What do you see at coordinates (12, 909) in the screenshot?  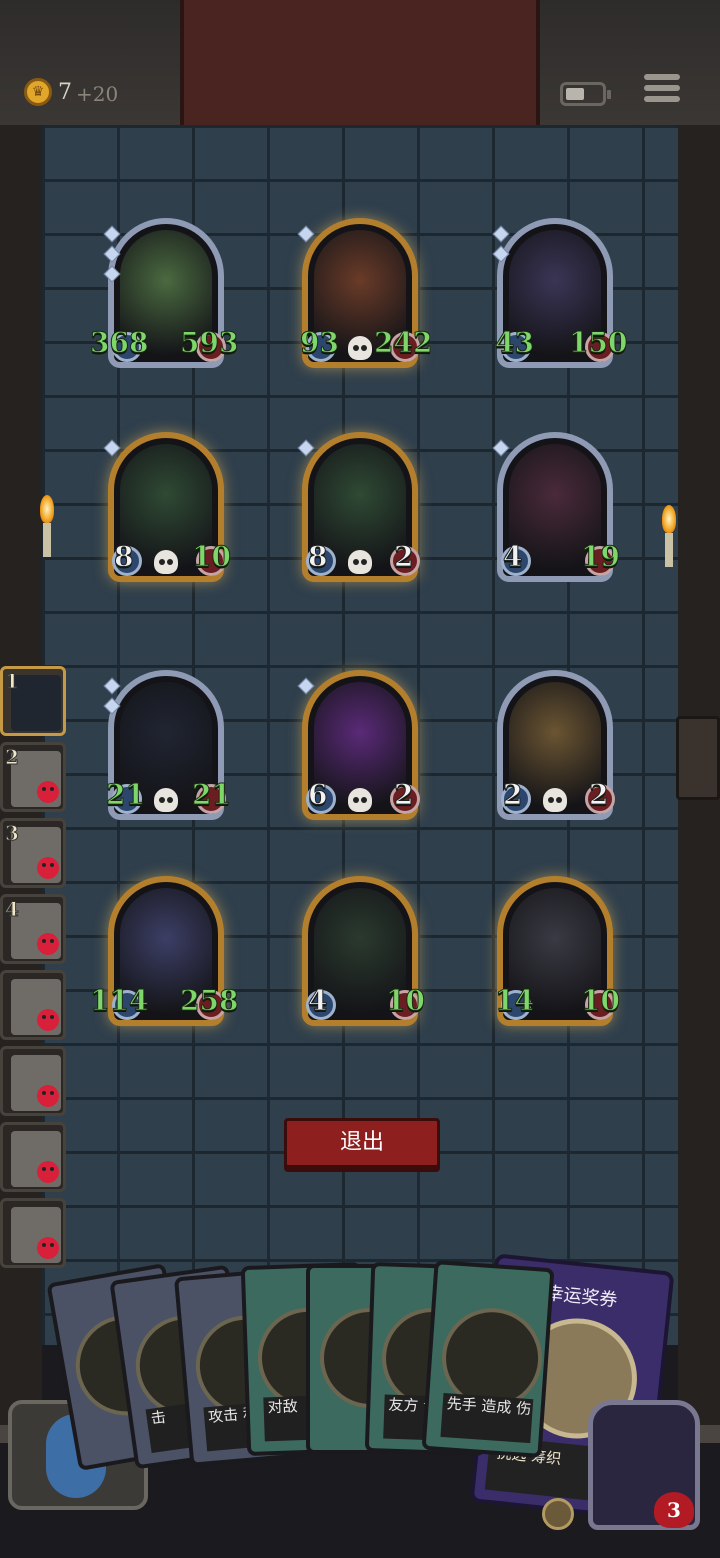 I see `opponent-rank: 4` at bounding box center [12, 909].